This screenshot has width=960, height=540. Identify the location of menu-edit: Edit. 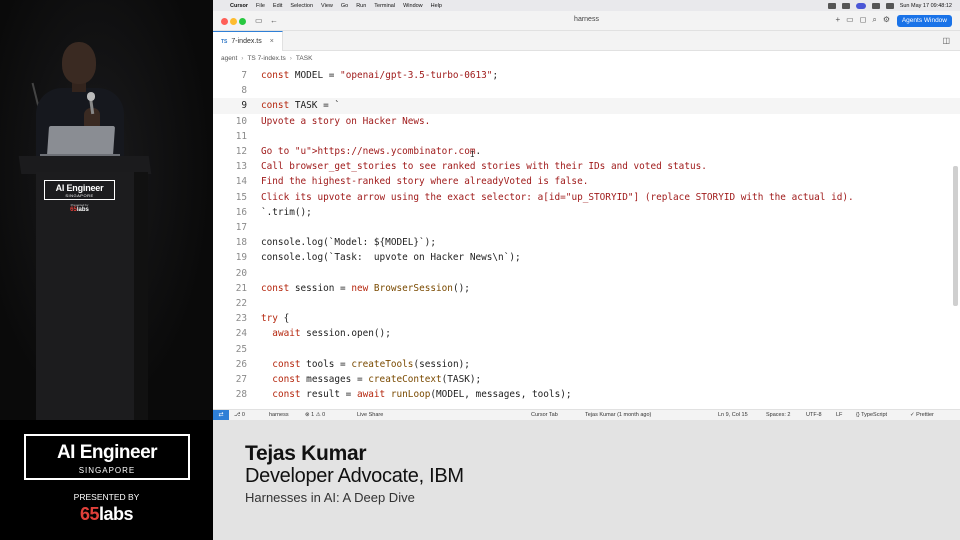
(277, 6).